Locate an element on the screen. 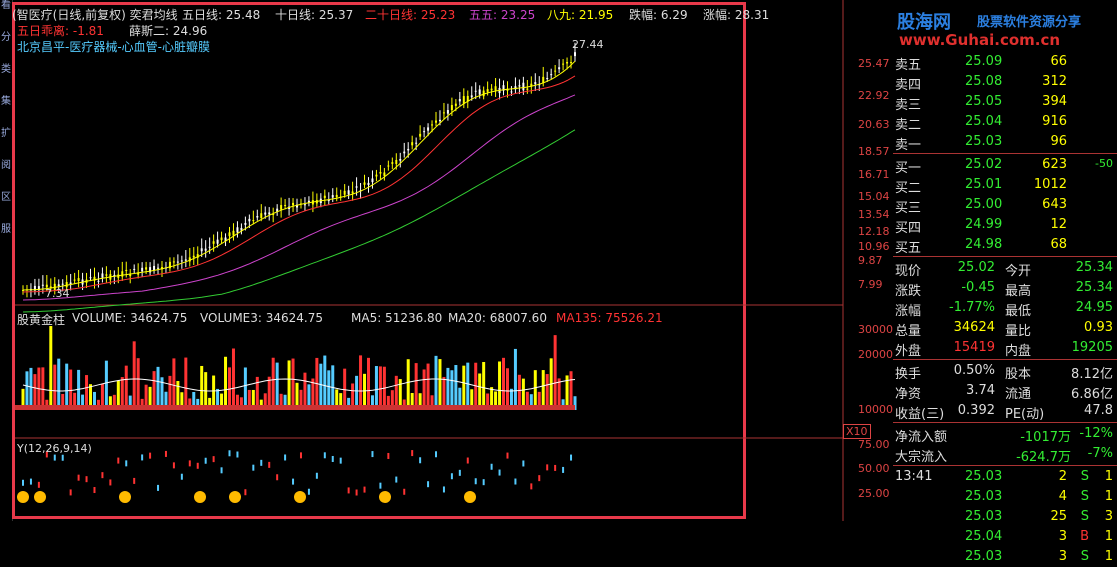 The height and width of the screenshot is (567, 1117). hdr2-0: 五日乖离: -1.81 is located at coordinates (60, 31).